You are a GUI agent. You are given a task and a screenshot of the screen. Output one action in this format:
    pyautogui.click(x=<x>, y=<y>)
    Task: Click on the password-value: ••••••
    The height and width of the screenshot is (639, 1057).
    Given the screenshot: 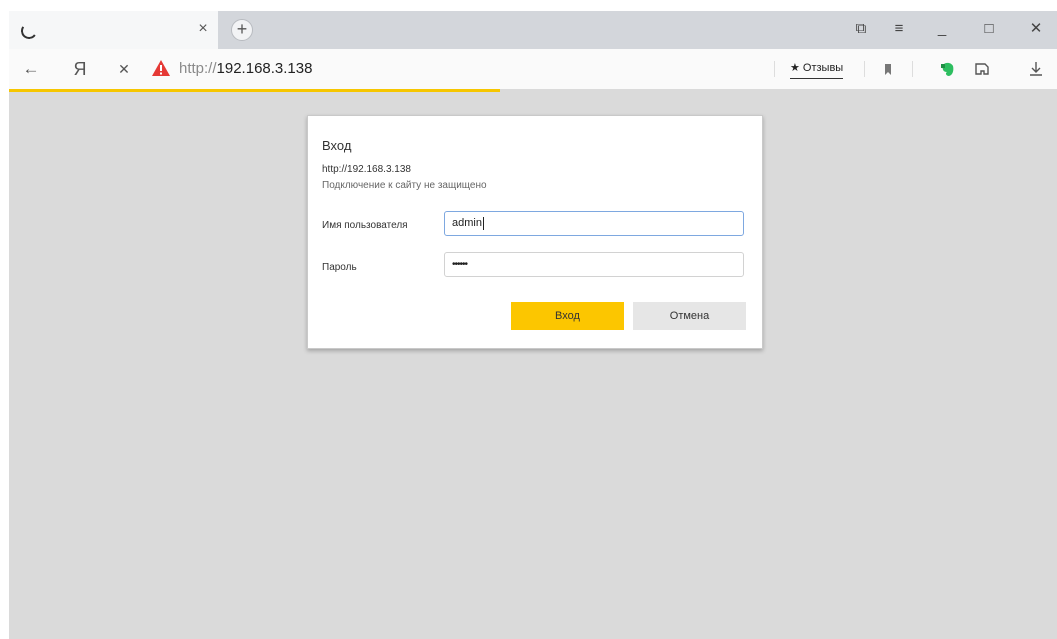 What is the action you would take?
    pyautogui.click(x=460, y=264)
    